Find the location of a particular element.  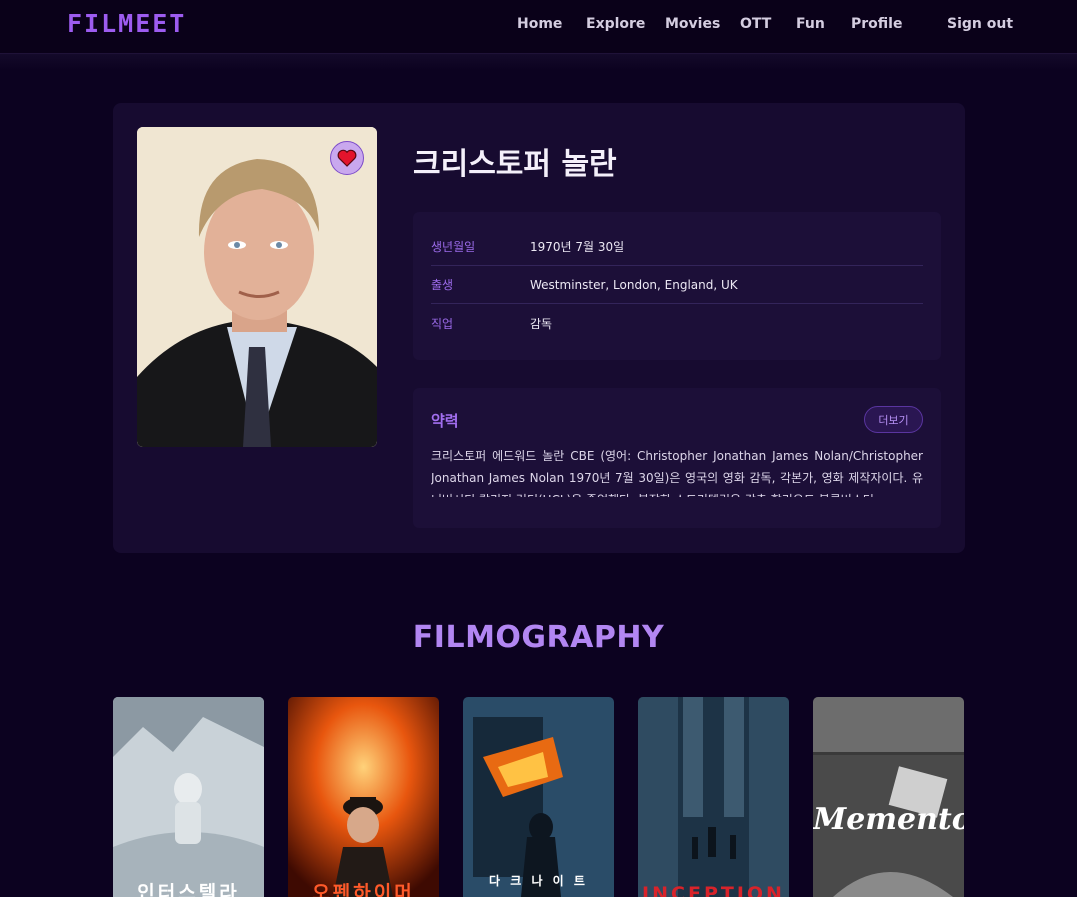

info-row-job: 직업 감독 is located at coordinates (677, 323).